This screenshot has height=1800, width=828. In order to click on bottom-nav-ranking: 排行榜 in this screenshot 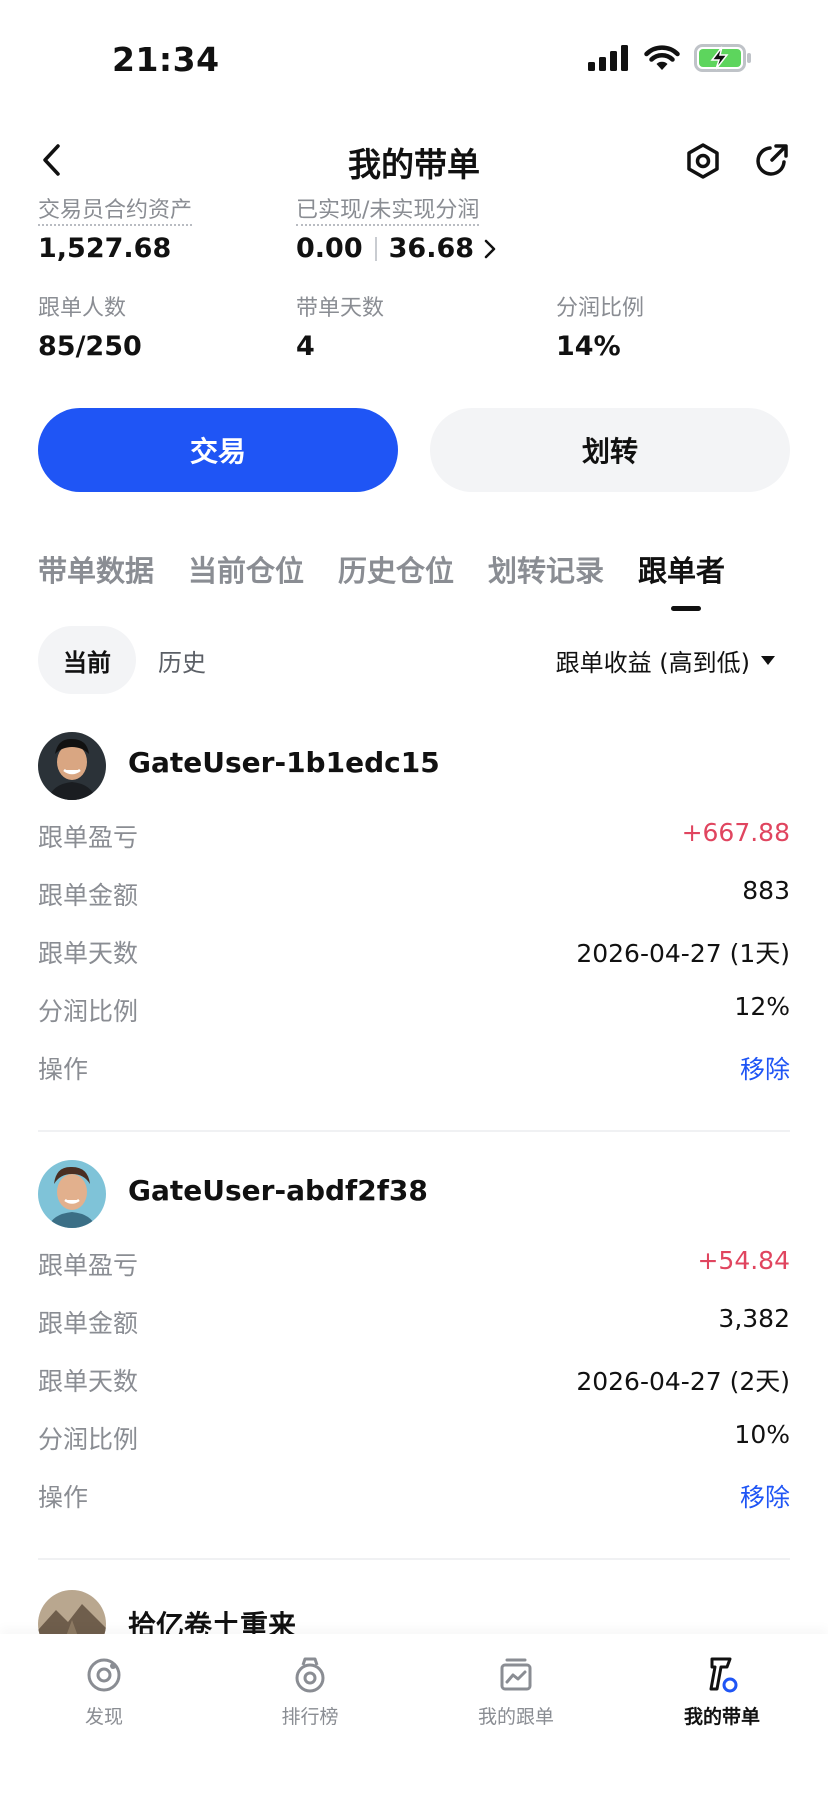, I will do `click(310, 1692)`.